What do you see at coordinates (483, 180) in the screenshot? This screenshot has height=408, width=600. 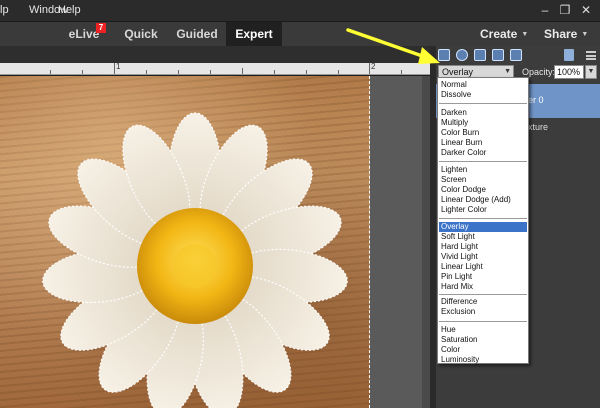 I see `blend-option-screen: Screen` at bounding box center [483, 180].